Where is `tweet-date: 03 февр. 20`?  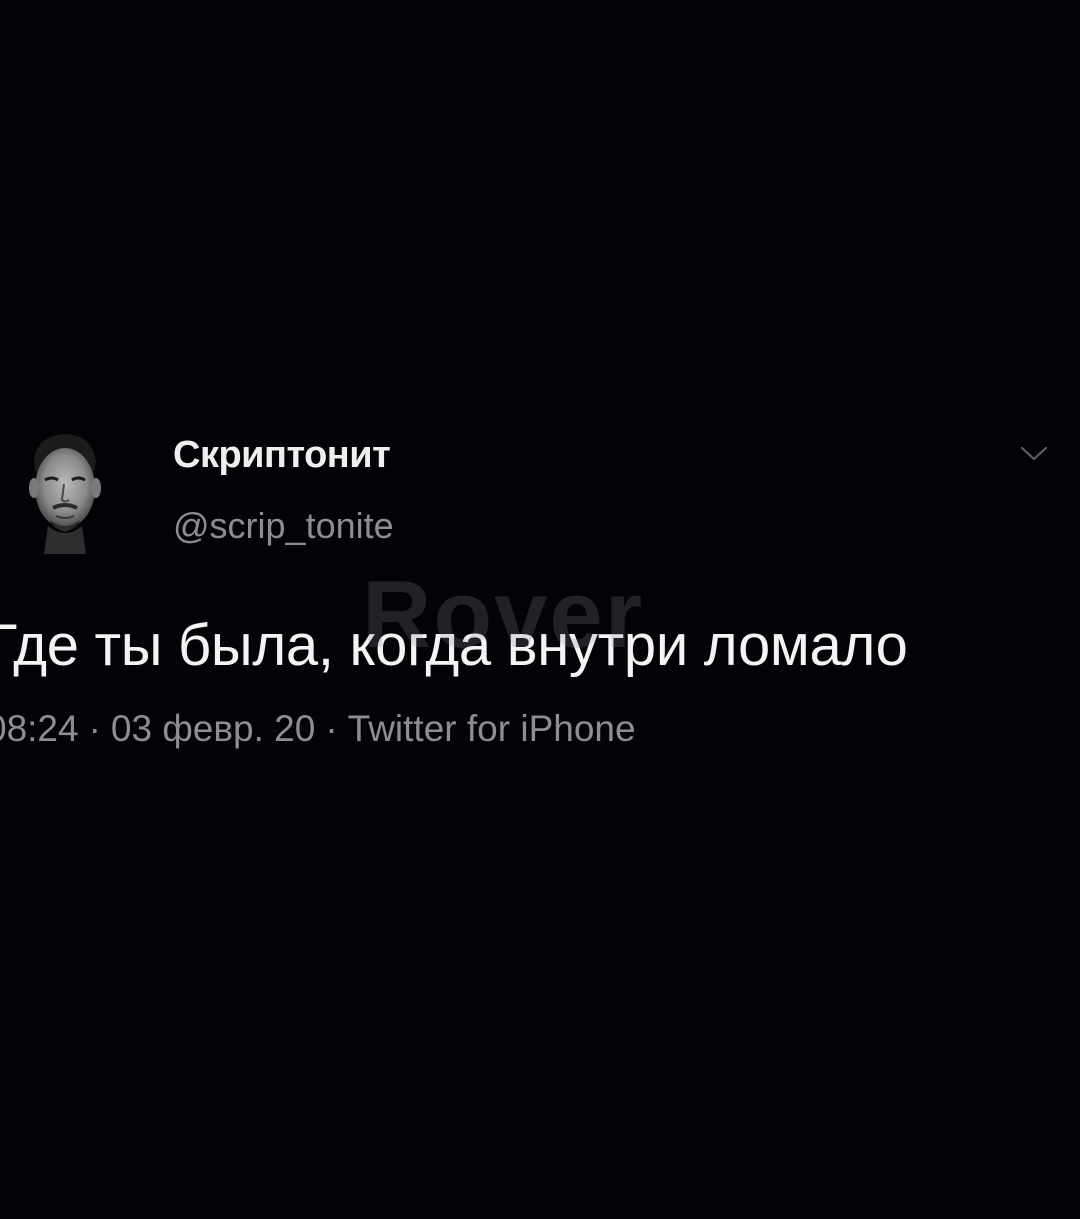
tweet-date: 03 февр. 20 is located at coordinates (213, 728).